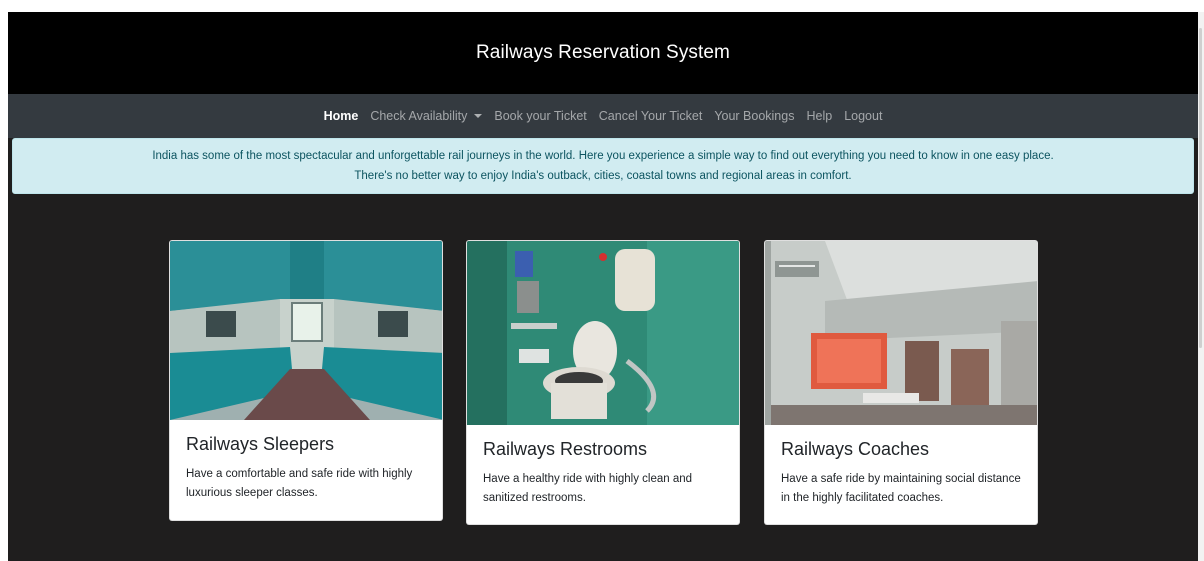 Image resolution: width=1204 pixels, height=561 pixels. I want to click on nav-check-availability: Check Availability, so click(426, 116).